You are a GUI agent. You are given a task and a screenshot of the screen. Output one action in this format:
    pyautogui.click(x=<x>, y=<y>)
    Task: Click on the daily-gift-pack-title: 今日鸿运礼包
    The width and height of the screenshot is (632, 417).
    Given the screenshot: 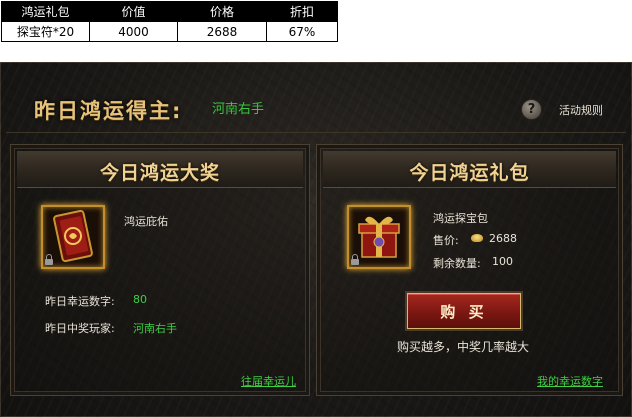 What is the action you would take?
    pyautogui.click(x=469, y=173)
    